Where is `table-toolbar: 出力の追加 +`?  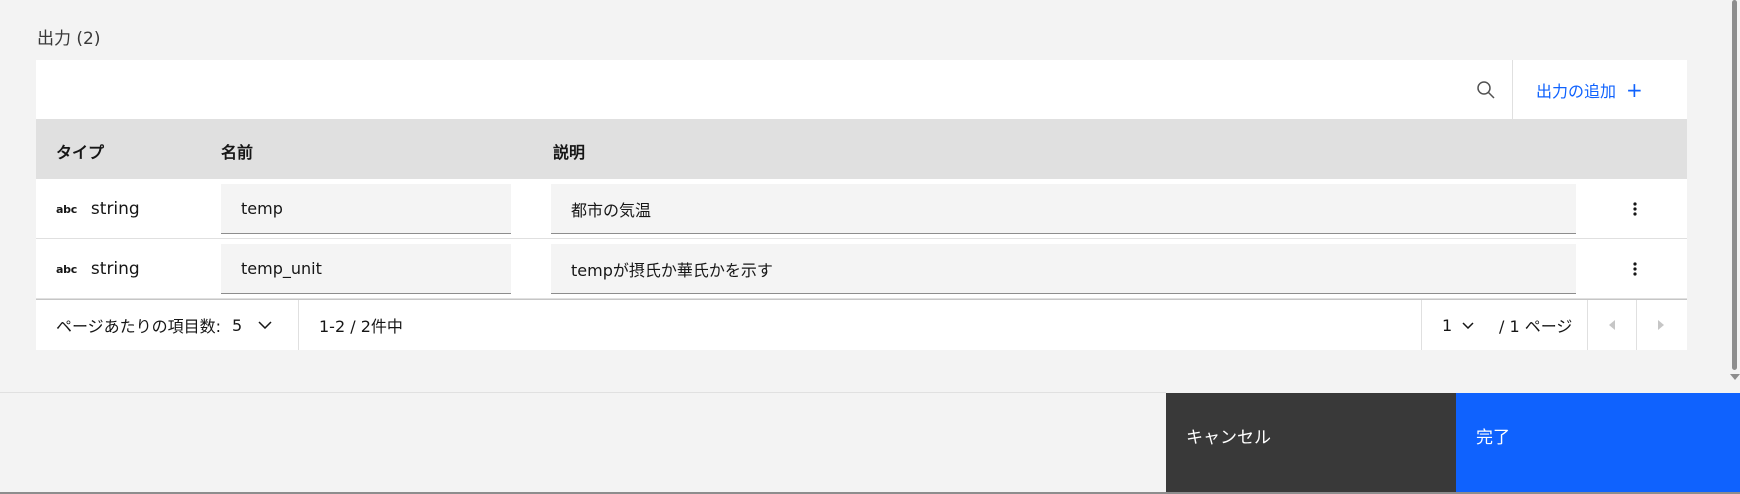 table-toolbar: 出力の追加 + is located at coordinates (861, 89).